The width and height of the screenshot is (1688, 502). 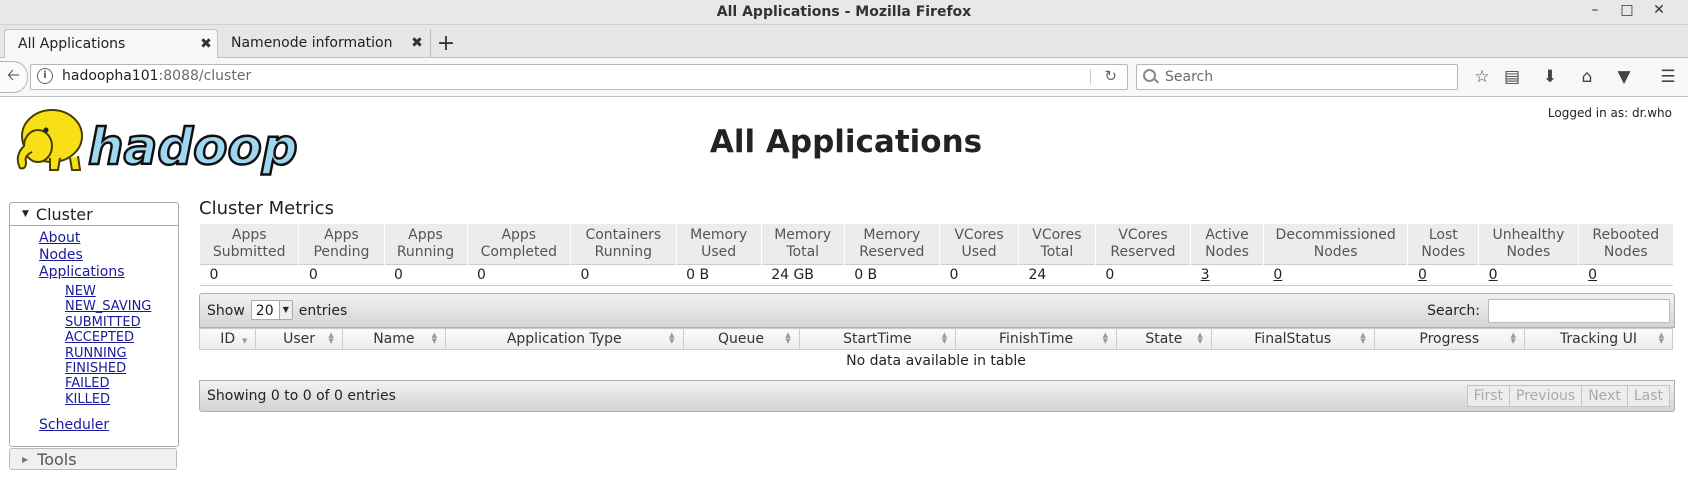 What do you see at coordinates (741, 339) in the screenshot?
I see `column-header: Queue ▲ ▼` at bounding box center [741, 339].